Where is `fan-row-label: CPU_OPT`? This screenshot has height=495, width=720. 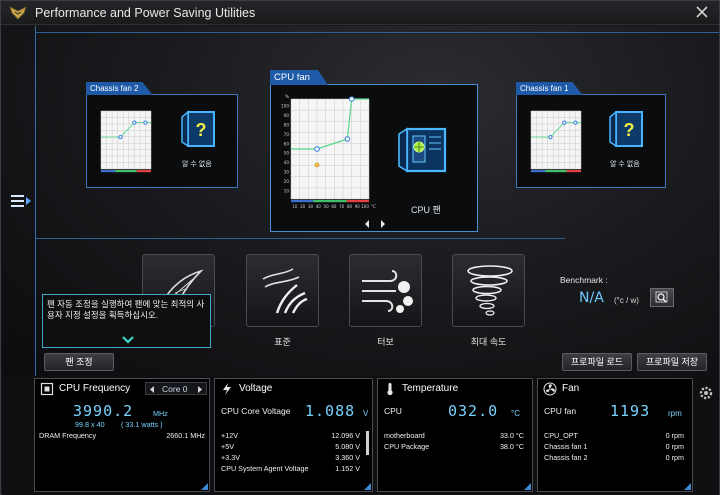 fan-row-label: CPU_OPT is located at coordinates (561, 435).